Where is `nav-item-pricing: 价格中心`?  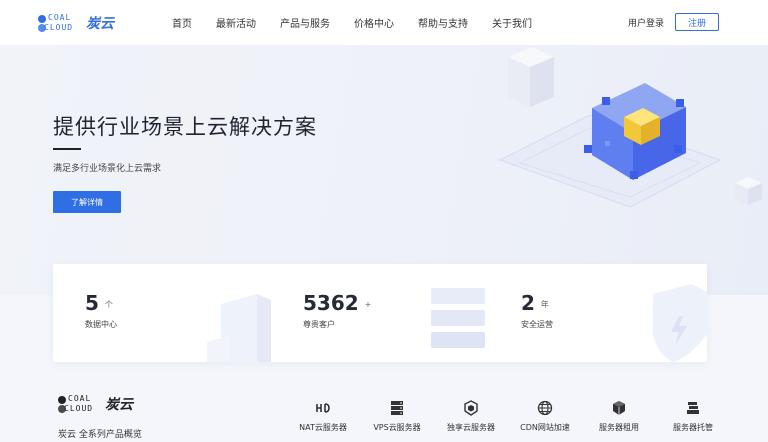
nav-item-pricing: 价格中心 is located at coordinates (374, 22).